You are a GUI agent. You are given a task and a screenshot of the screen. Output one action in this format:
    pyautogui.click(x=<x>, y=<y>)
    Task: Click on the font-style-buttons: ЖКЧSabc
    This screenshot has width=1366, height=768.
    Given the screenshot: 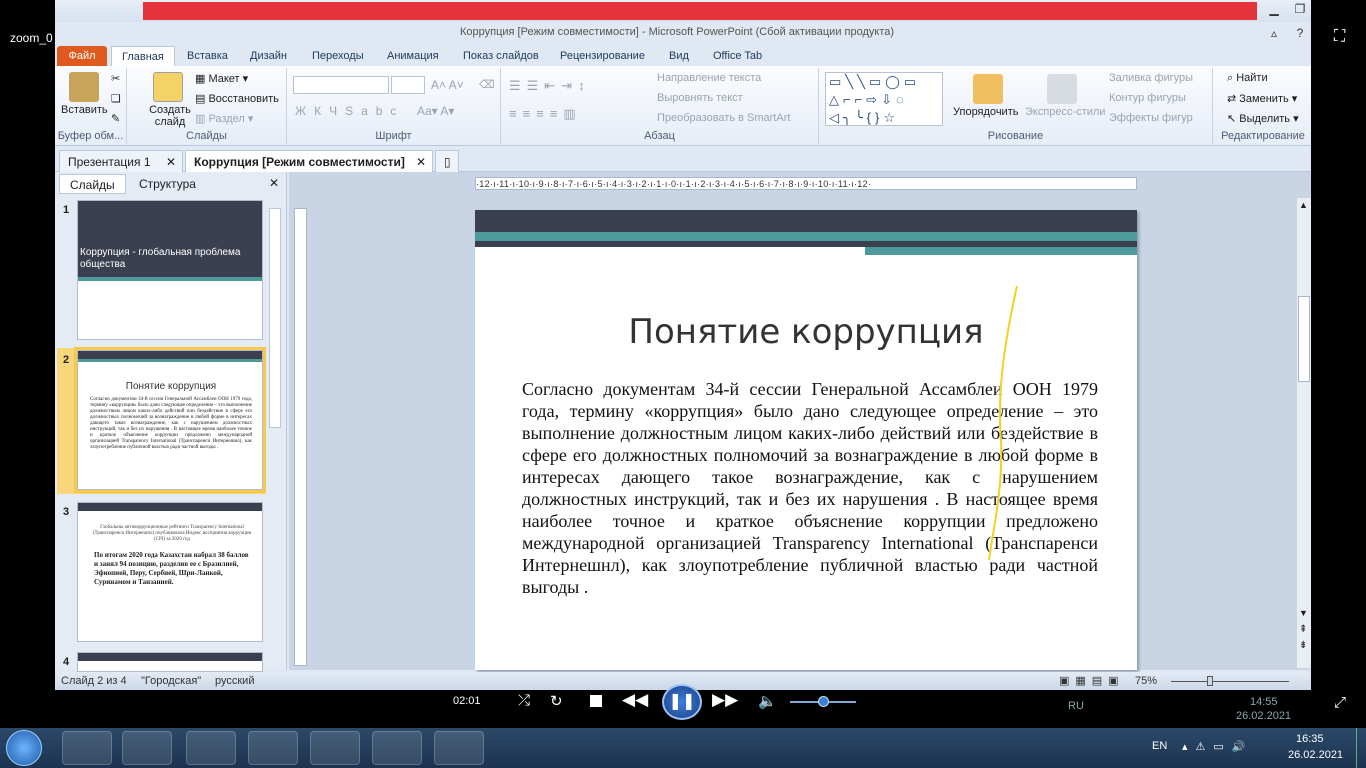 What is the action you would take?
    pyautogui.click(x=349, y=111)
    